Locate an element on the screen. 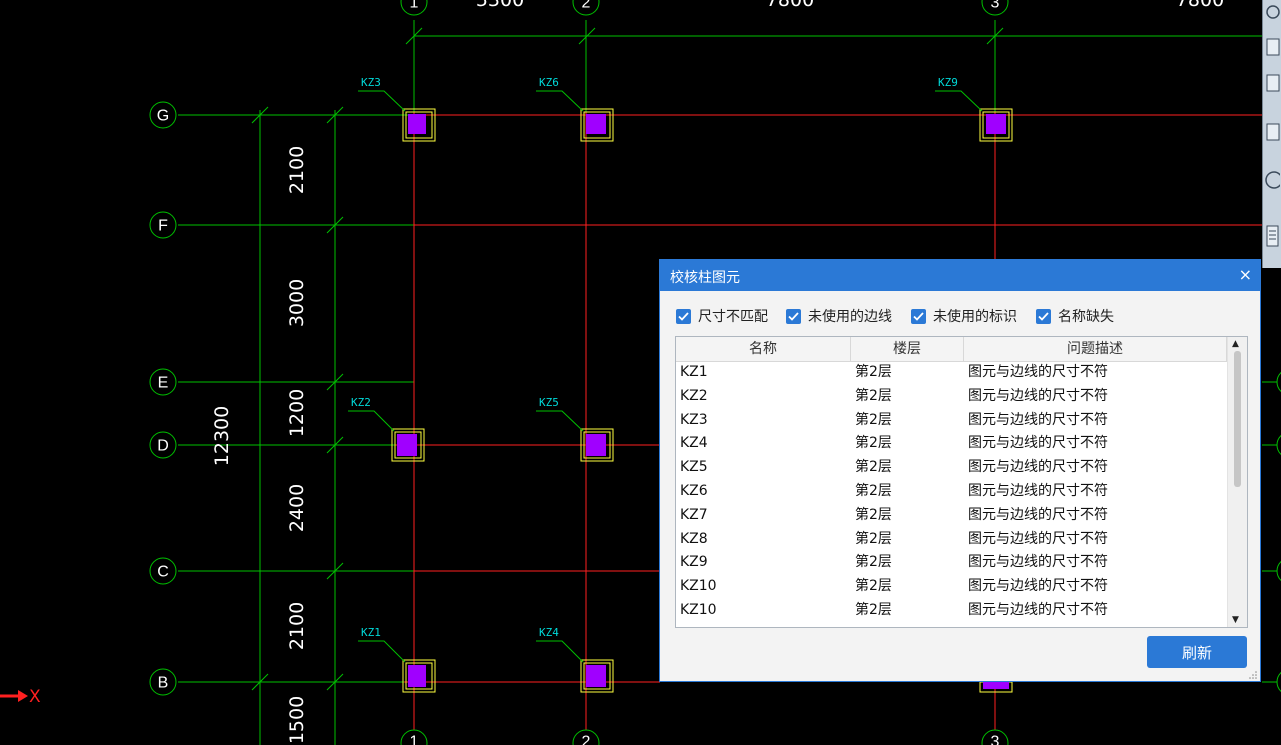 The width and height of the screenshot is (1281, 745). column-tag: KZ1 is located at coordinates (371, 632).